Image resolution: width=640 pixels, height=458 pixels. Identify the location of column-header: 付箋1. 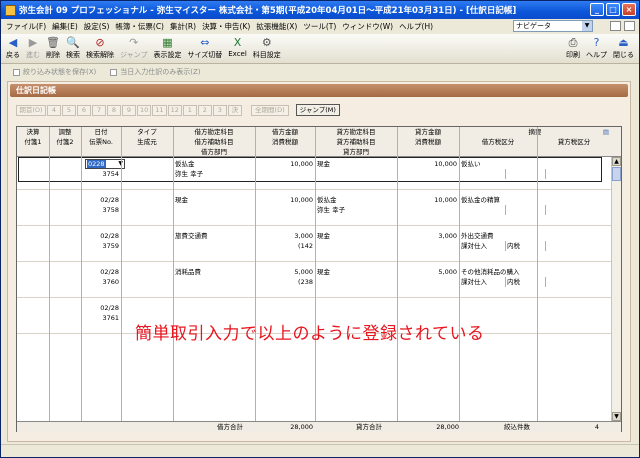
(33, 142).